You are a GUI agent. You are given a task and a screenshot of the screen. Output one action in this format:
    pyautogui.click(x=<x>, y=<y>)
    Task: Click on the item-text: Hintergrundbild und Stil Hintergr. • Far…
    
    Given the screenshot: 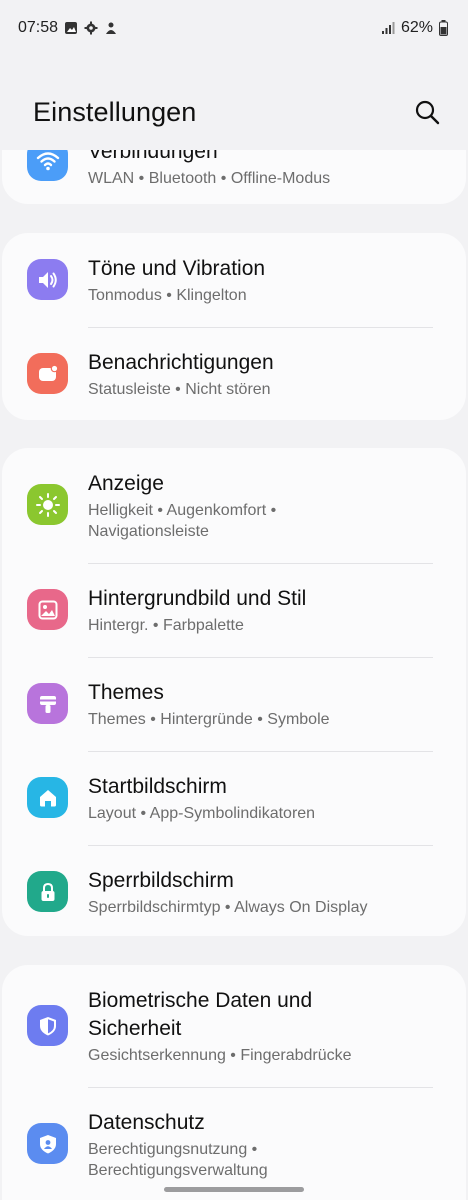 What is the action you would take?
    pyautogui.click(x=262, y=610)
    